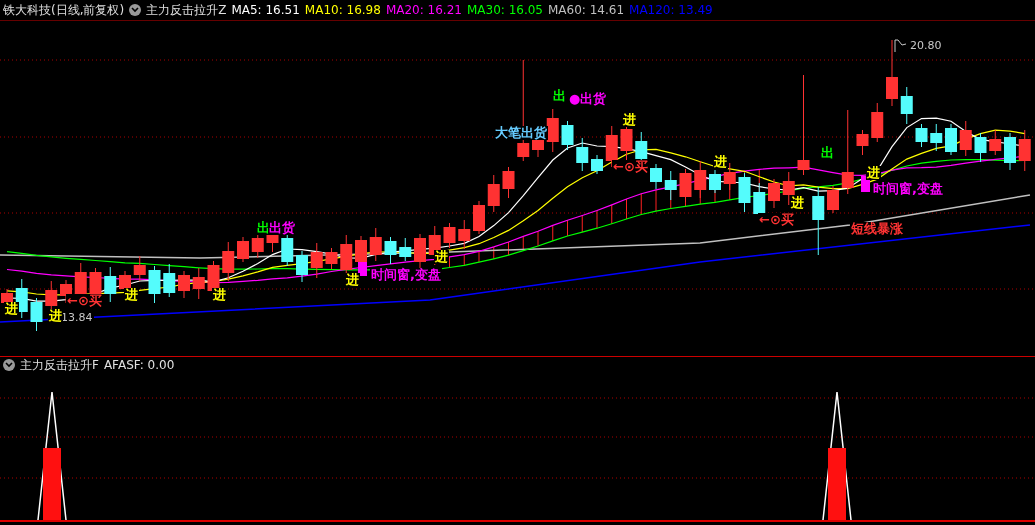  Describe the element at coordinates (877, 229) in the screenshot. I see `signal-label: 短线暴涨` at that location.